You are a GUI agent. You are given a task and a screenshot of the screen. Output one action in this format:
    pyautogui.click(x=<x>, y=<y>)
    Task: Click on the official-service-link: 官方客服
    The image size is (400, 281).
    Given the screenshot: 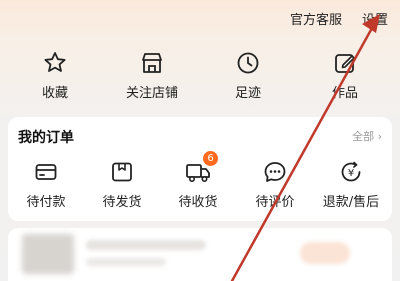 What is the action you would take?
    pyautogui.click(x=316, y=18)
    